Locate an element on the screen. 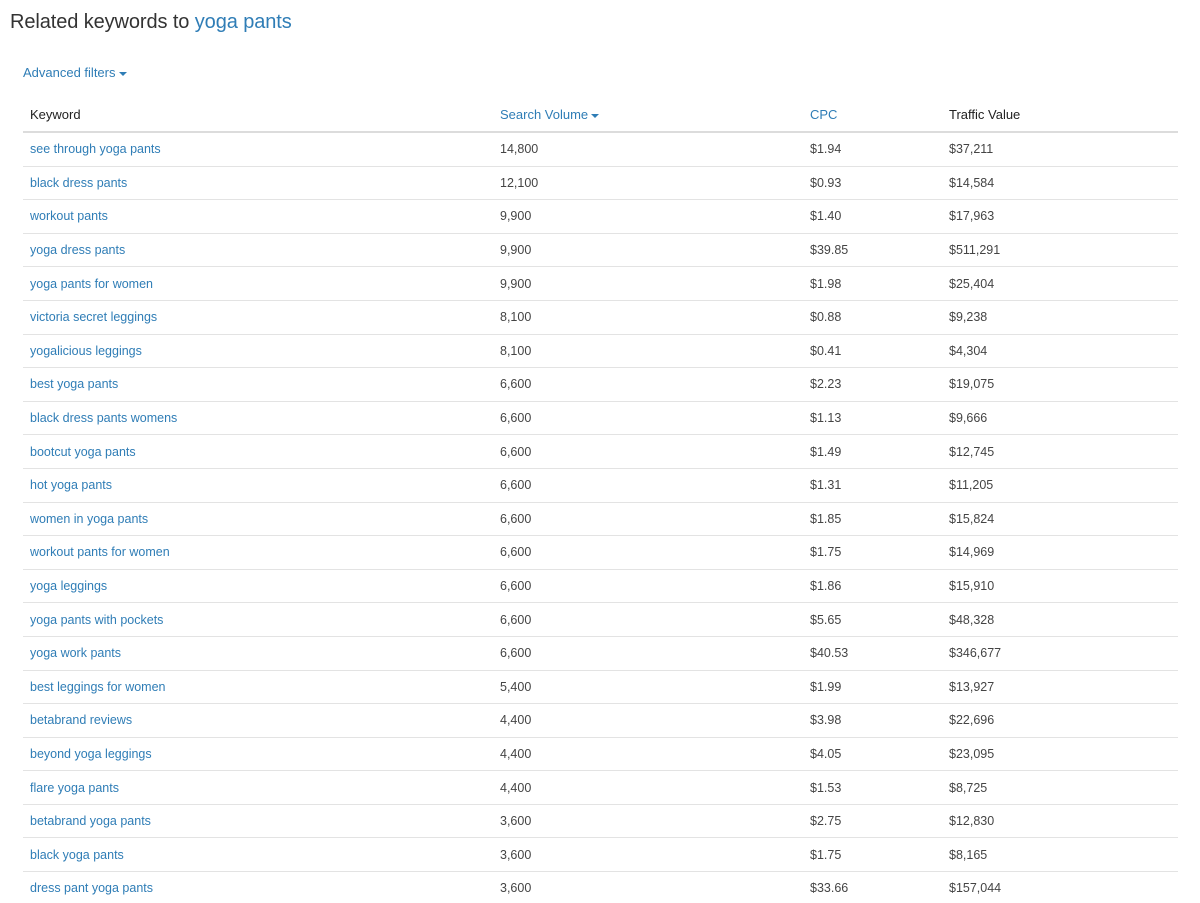 Image resolution: width=1200 pixels, height=903 pixels. keyword-link: best yoga pants is located at coordinates (258, 384).